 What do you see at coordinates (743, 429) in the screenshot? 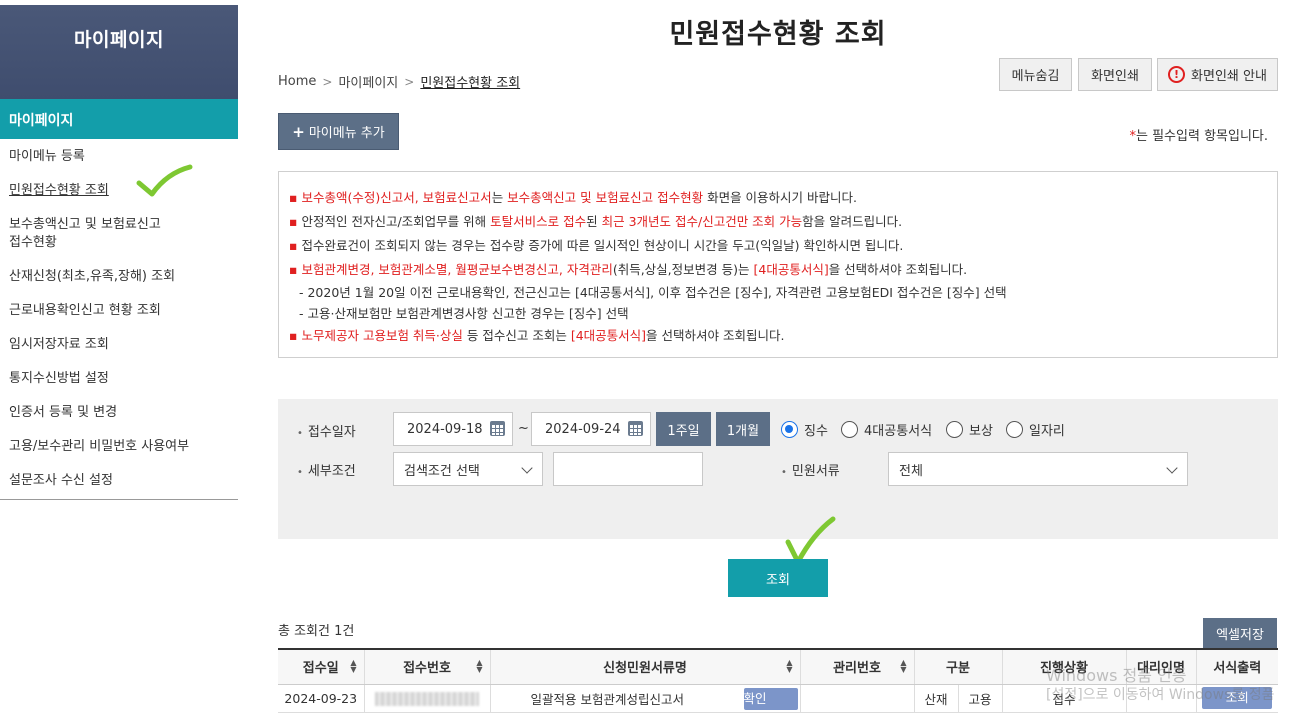
I see `period-month-button: 1개월` at bounding box center [743, 429].